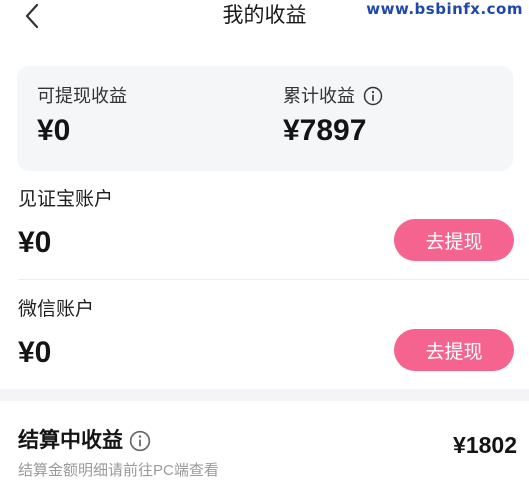 Image resolution: width=529 pixels, height=500 pixels. I want to click on account-name: 微信账户, so click(56, 309).